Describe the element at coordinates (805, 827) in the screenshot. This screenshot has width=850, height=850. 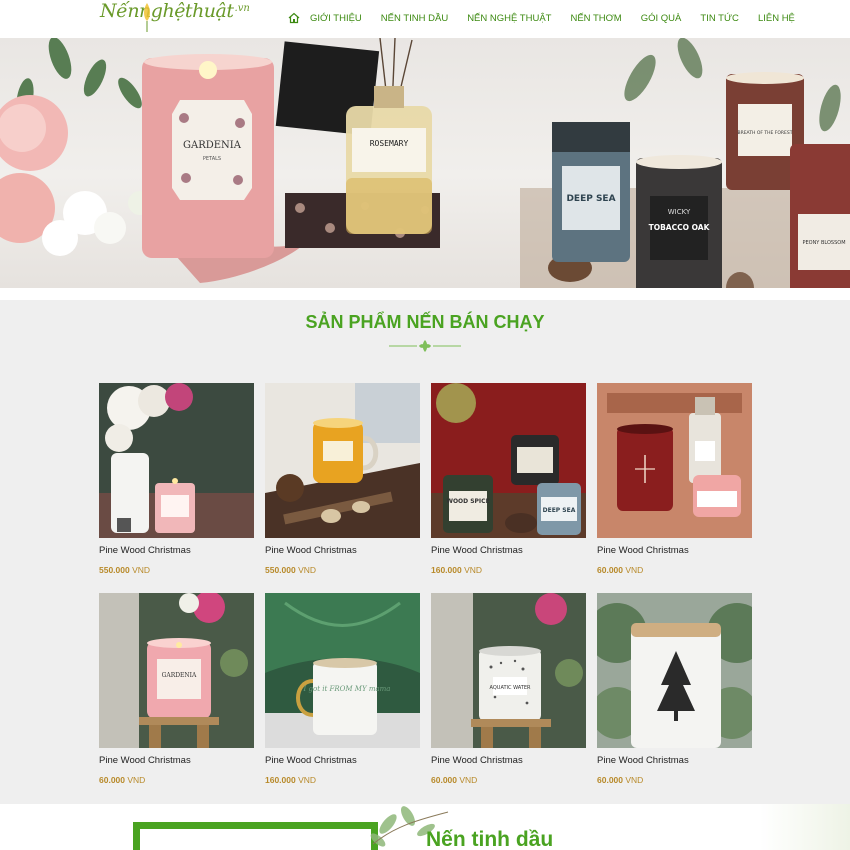
I see `teaser-decoration` at that location.